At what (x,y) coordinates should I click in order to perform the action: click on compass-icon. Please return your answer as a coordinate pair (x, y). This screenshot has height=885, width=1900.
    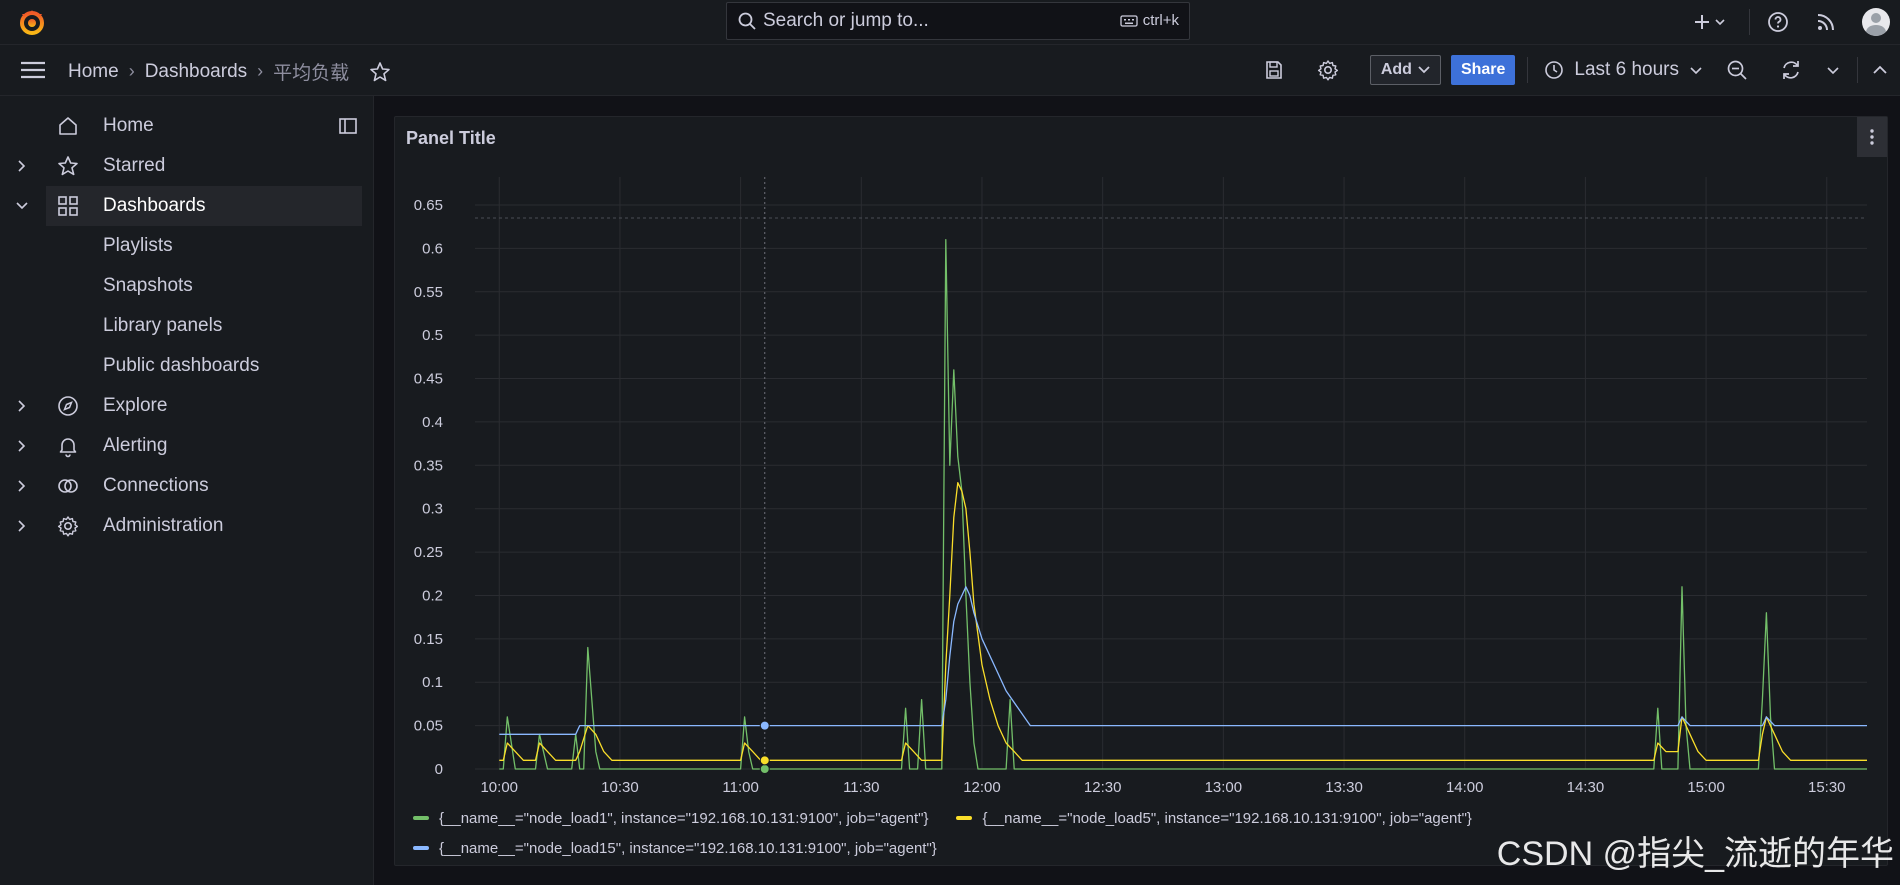
    Looking at the image, I should click on (68, 406).